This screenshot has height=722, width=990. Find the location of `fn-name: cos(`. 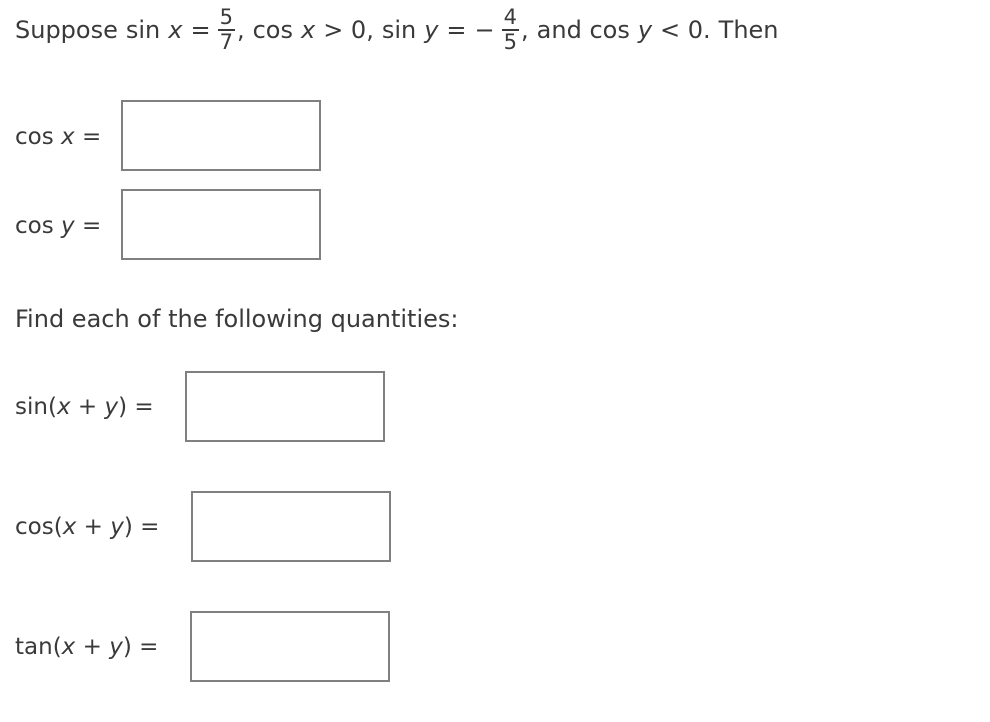

fn-name: cos( is located at coordinates (39, 527).